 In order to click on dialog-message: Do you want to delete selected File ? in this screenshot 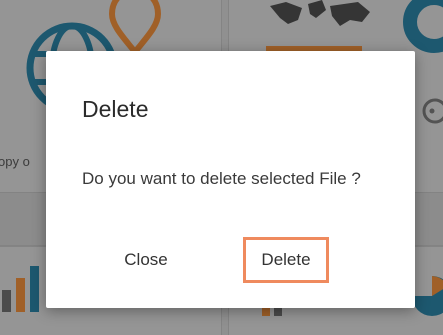, I will do `click(221, 178)`.